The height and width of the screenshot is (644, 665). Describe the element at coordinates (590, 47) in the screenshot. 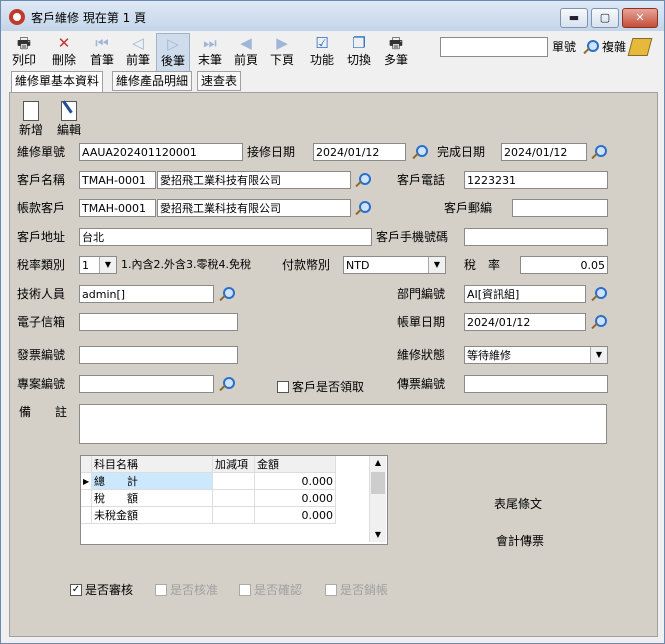

I see `order-search-icon` at that location.